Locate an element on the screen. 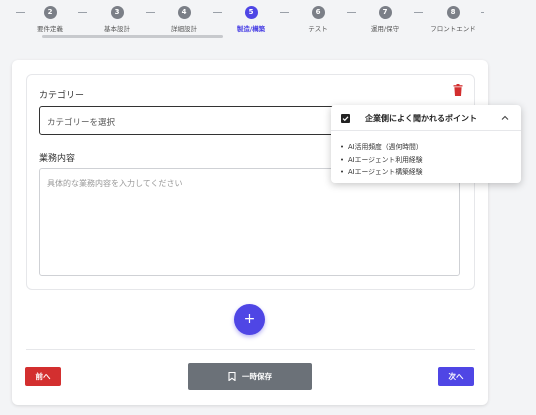 The image size is (536, 415). tips-popover-header: 企業側によく聞かれるポイント is located at coordinates (426, 118).